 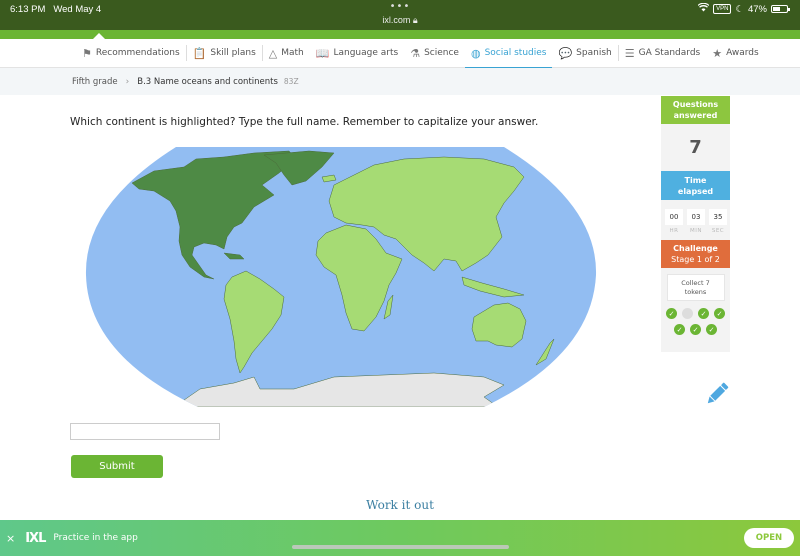 What do you see at coordinates (565, 53) in the screenshot?
I see `speech-bubble-icon: 💬` at bounding box center [565, 53].